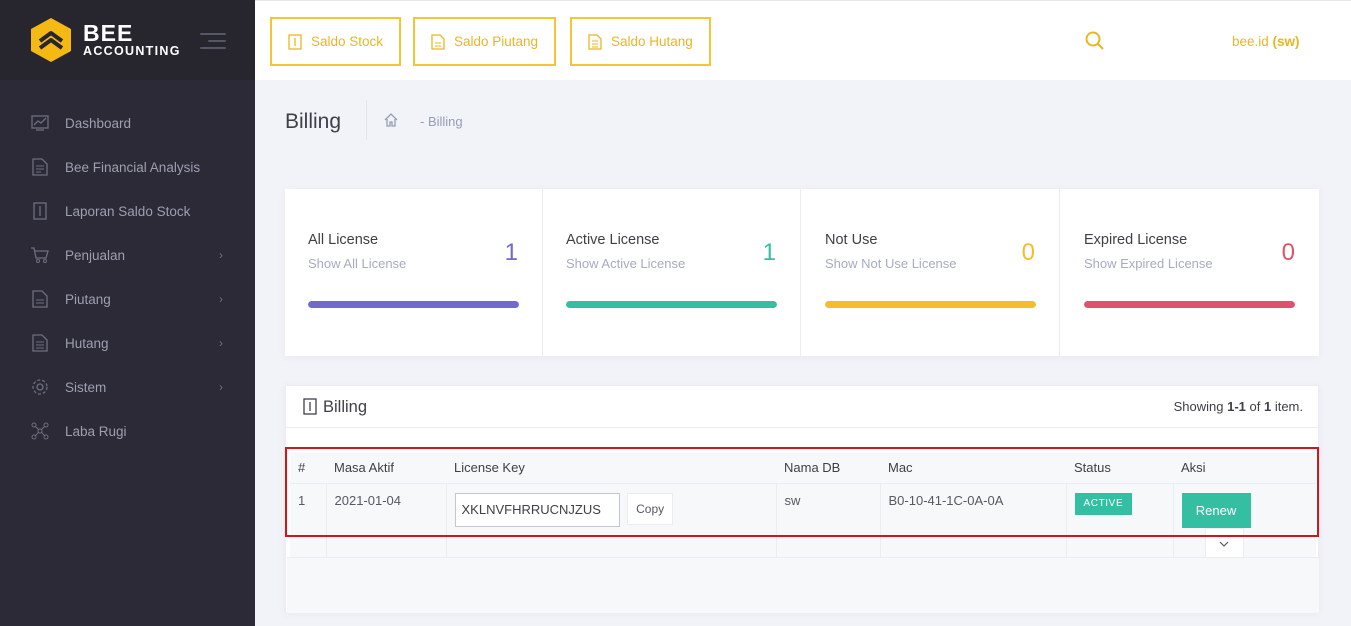 This screenshot has height=626, width=1351. Describe the element at coordinates (127, 431) in the screenshot. I see `sidebar-item-laba-rugi: Laba Rugi` at that location.